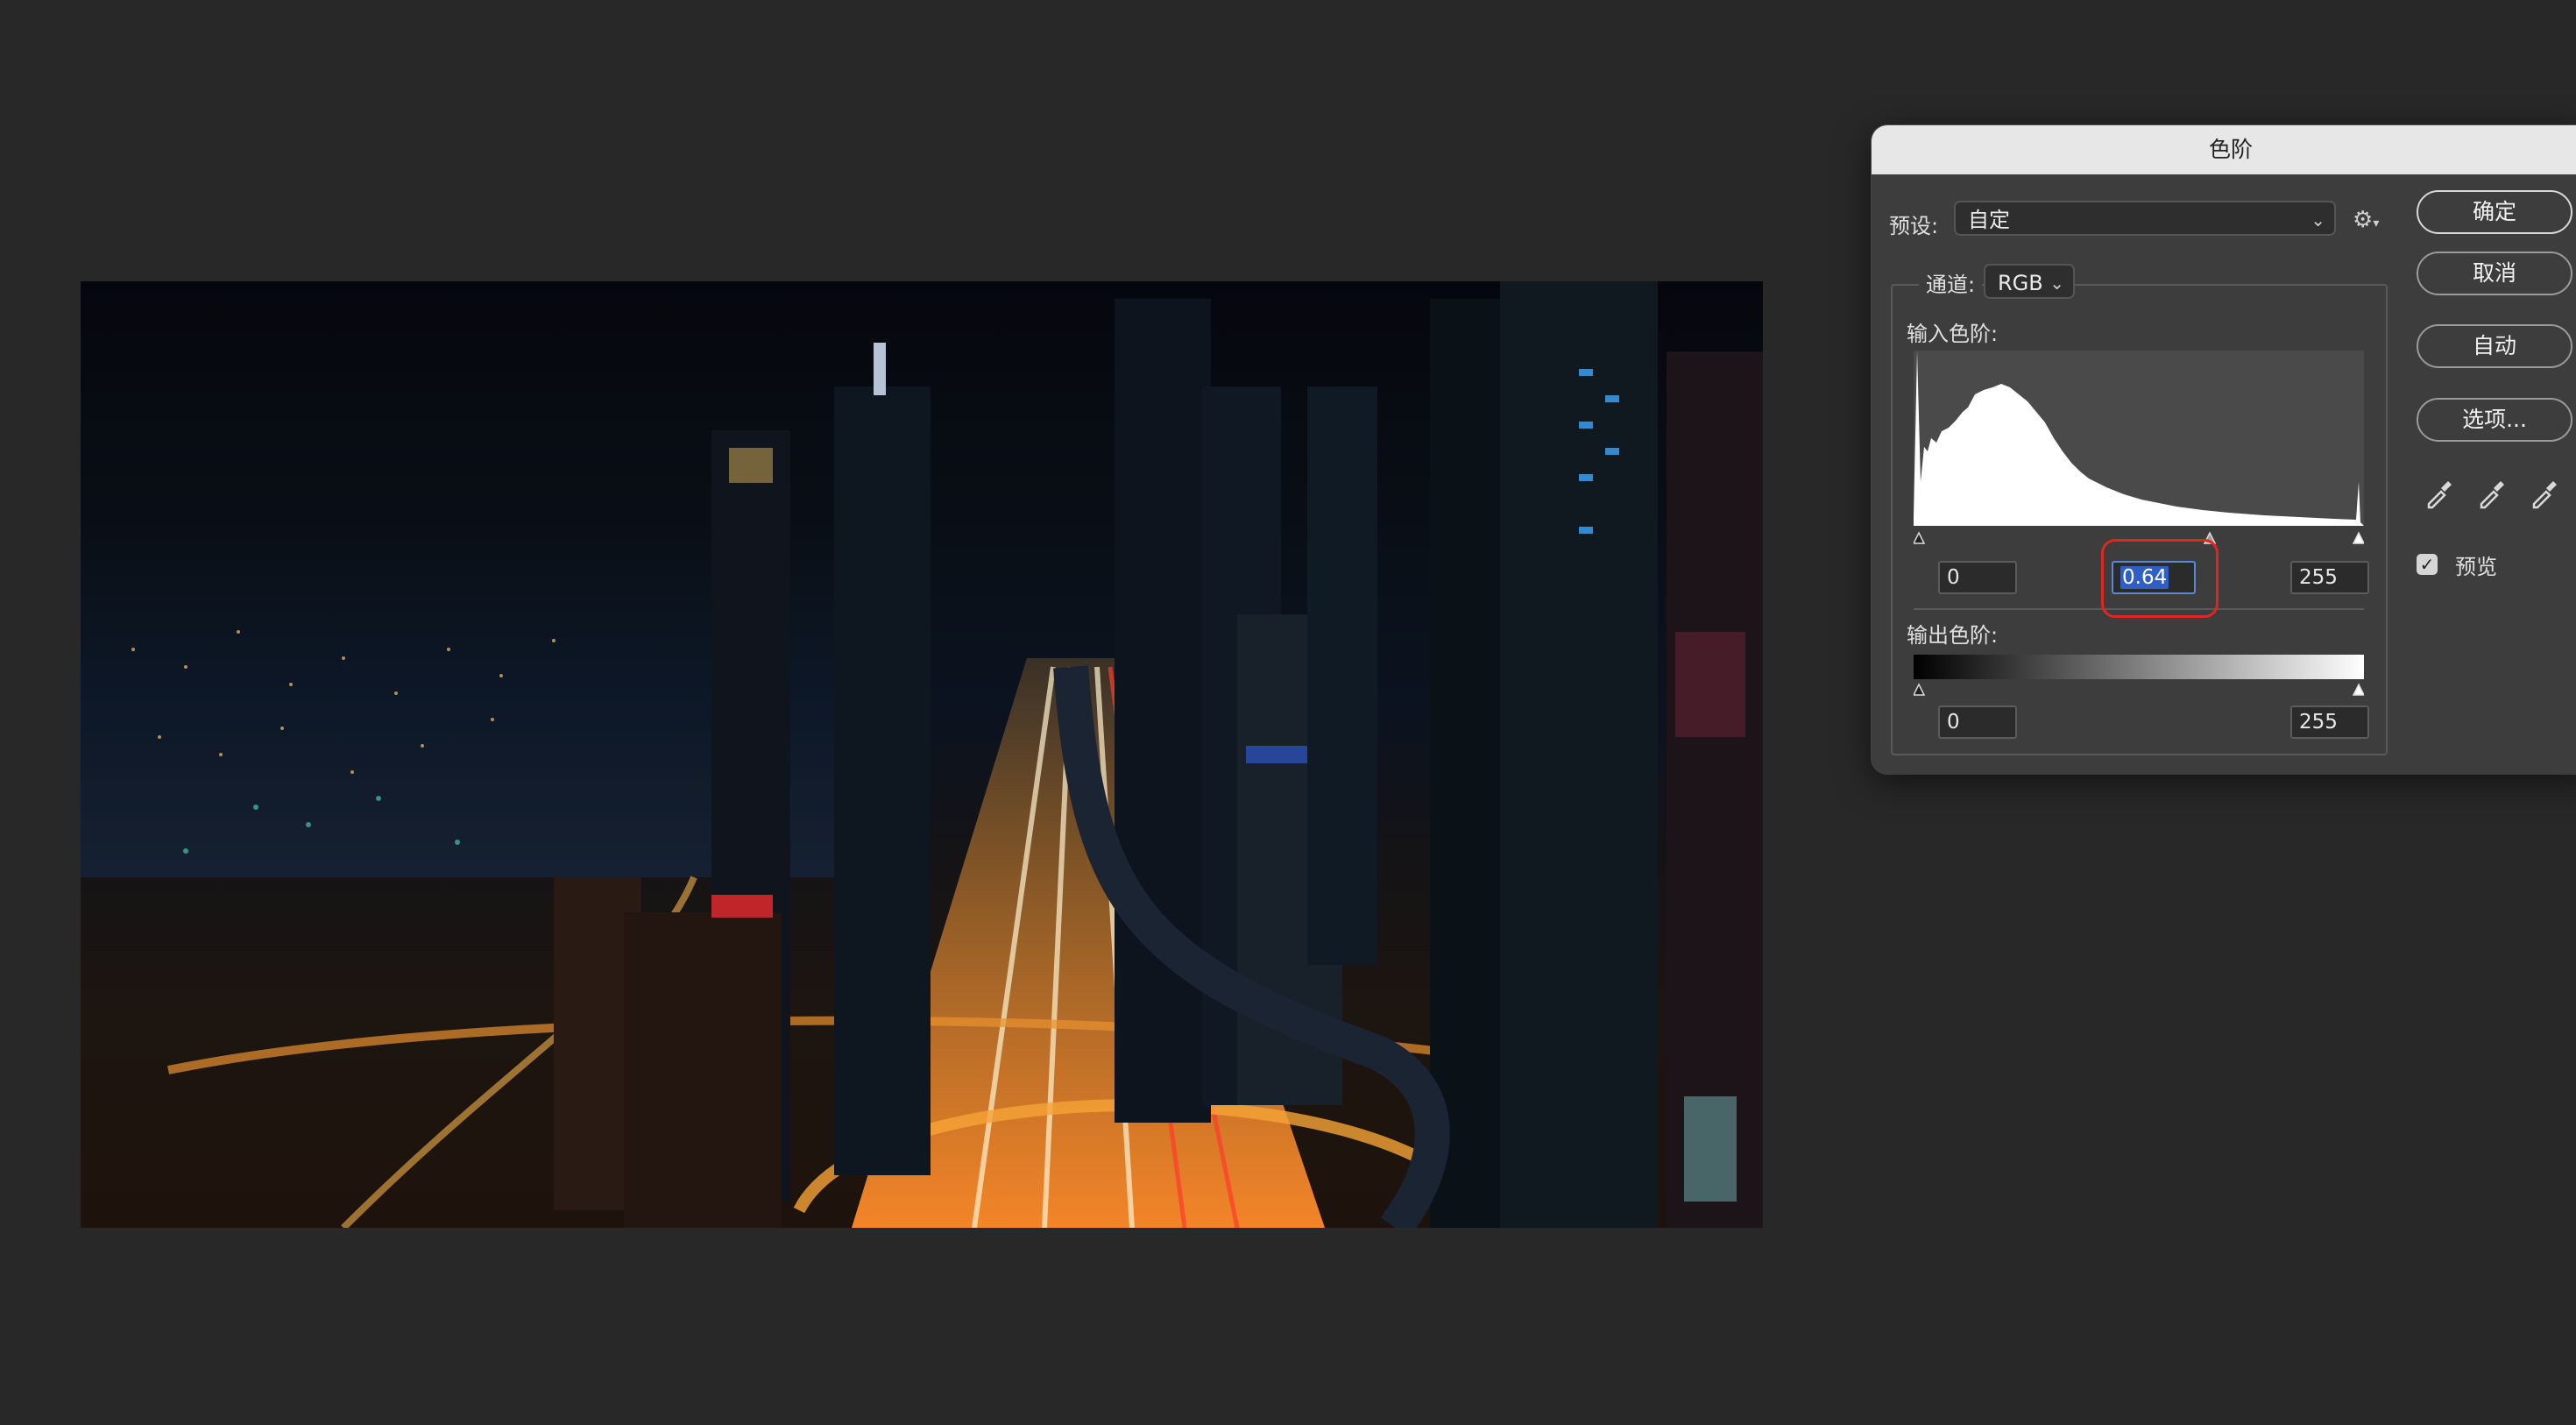 This screenshot has height=1425, width=2576. Describe the element at coordinates (2139, 667) in the screenshot. I see `output-gradient` at that location.